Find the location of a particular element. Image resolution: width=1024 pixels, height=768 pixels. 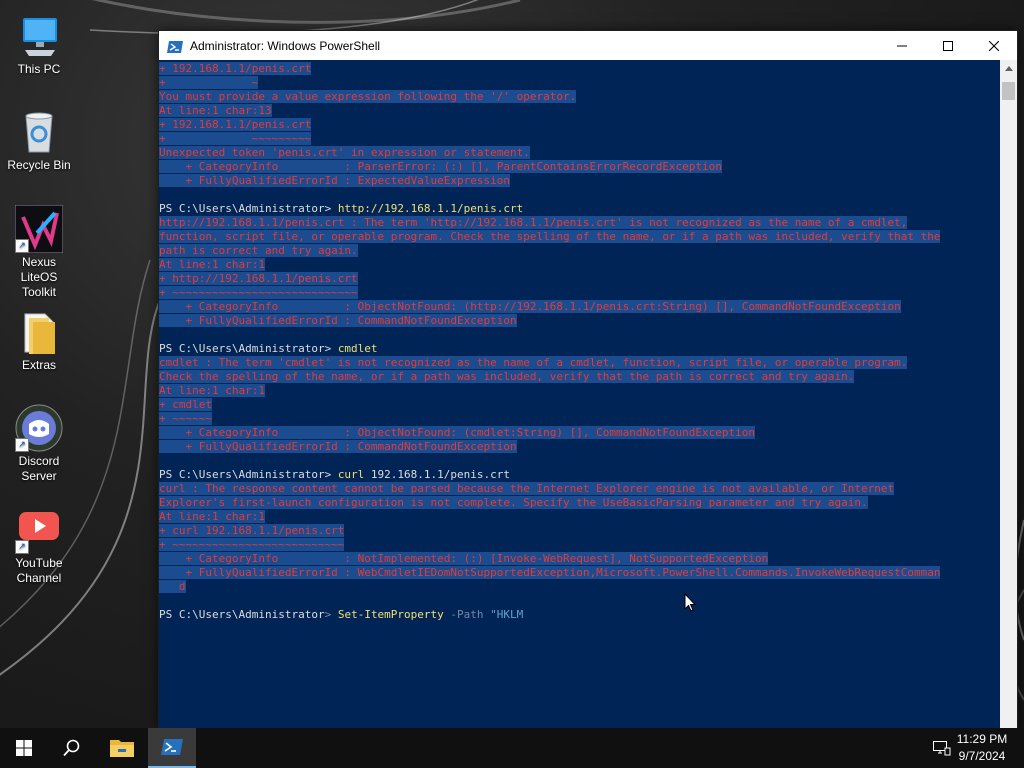

start-button is located at coordinates (24, 748).